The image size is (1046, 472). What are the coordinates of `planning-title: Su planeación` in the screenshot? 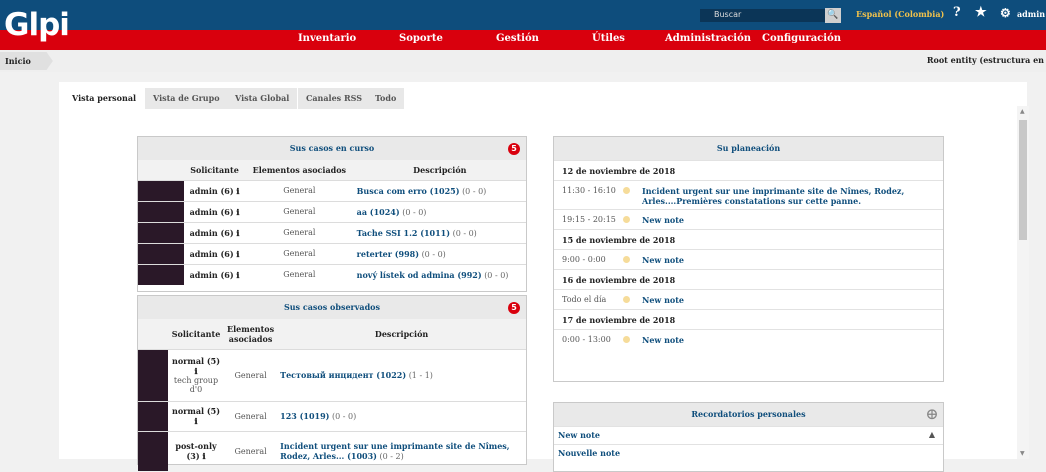 It's located at (748, 148).